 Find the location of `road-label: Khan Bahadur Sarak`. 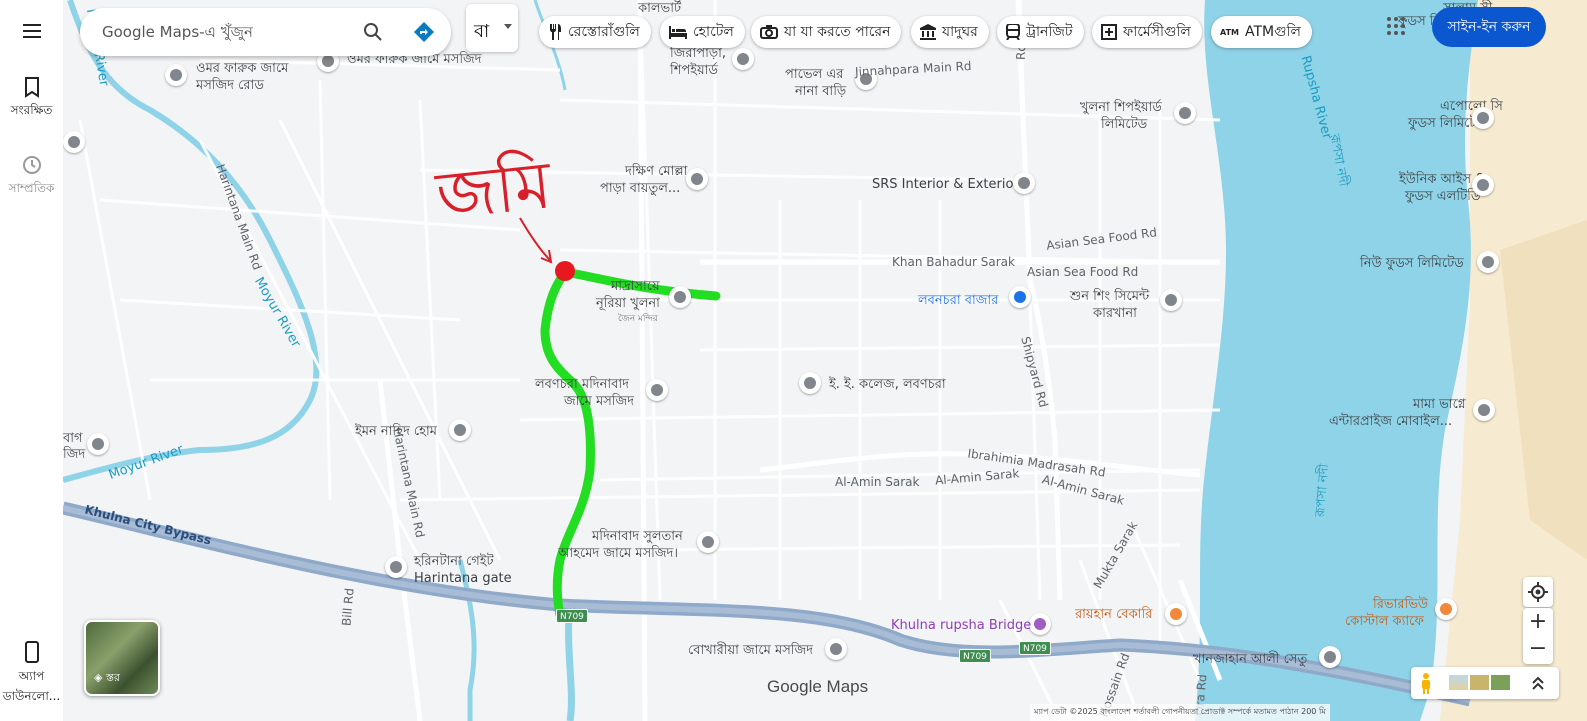

road-label: Khan Bahadur Sarak is located at coordinates (953, 262).